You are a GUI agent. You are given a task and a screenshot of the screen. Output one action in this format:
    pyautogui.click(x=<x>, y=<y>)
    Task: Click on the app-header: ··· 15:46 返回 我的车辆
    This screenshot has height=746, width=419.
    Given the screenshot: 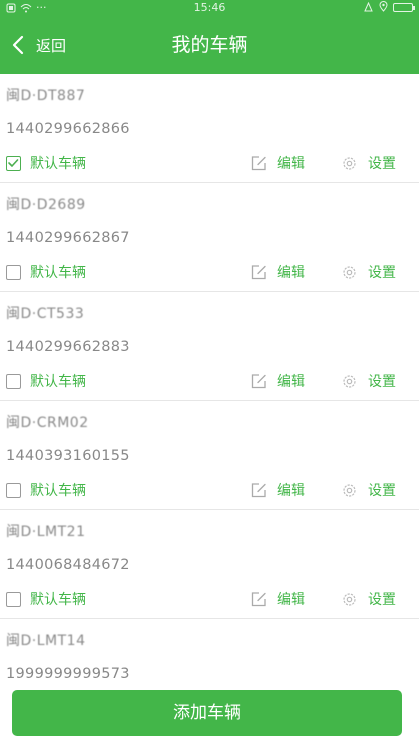 What is the action you would take?
    pyautogui.click(x=209, y=37)
    